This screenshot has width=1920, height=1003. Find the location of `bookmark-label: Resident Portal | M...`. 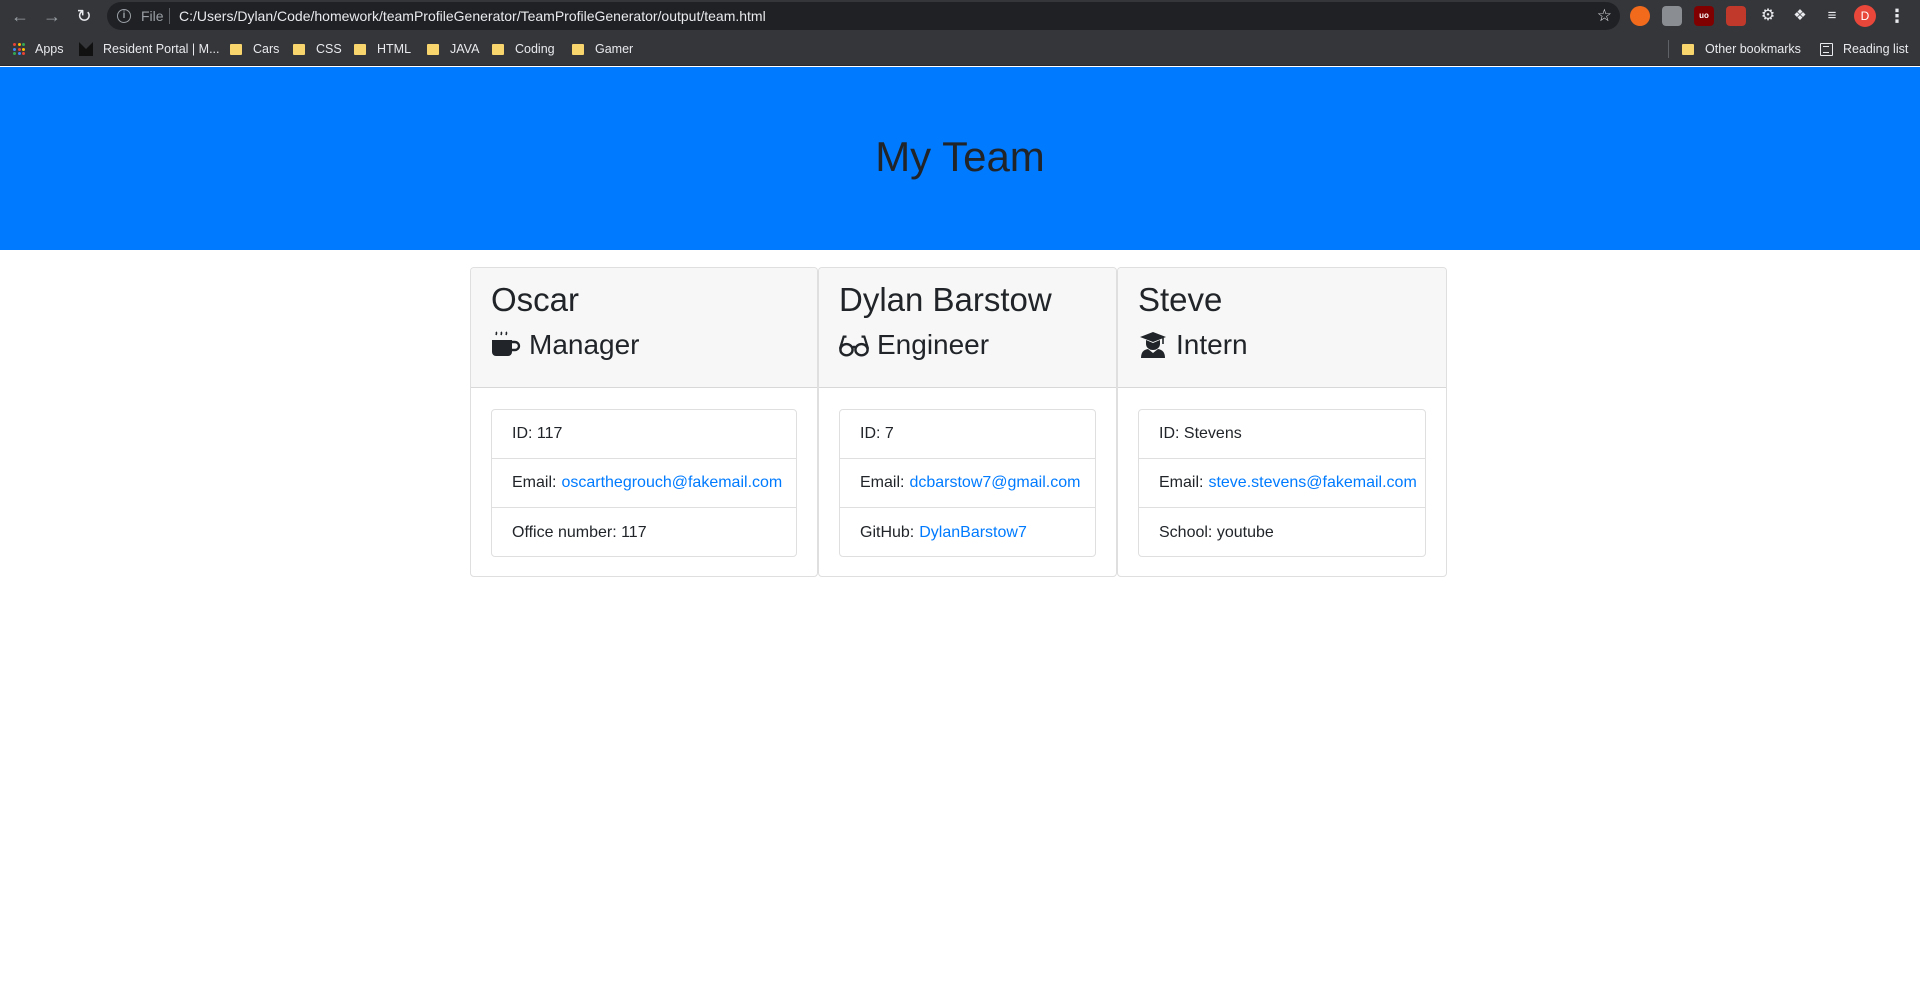

bookmark-label: Resident Portal | M... is located at coordinates (161, 49).